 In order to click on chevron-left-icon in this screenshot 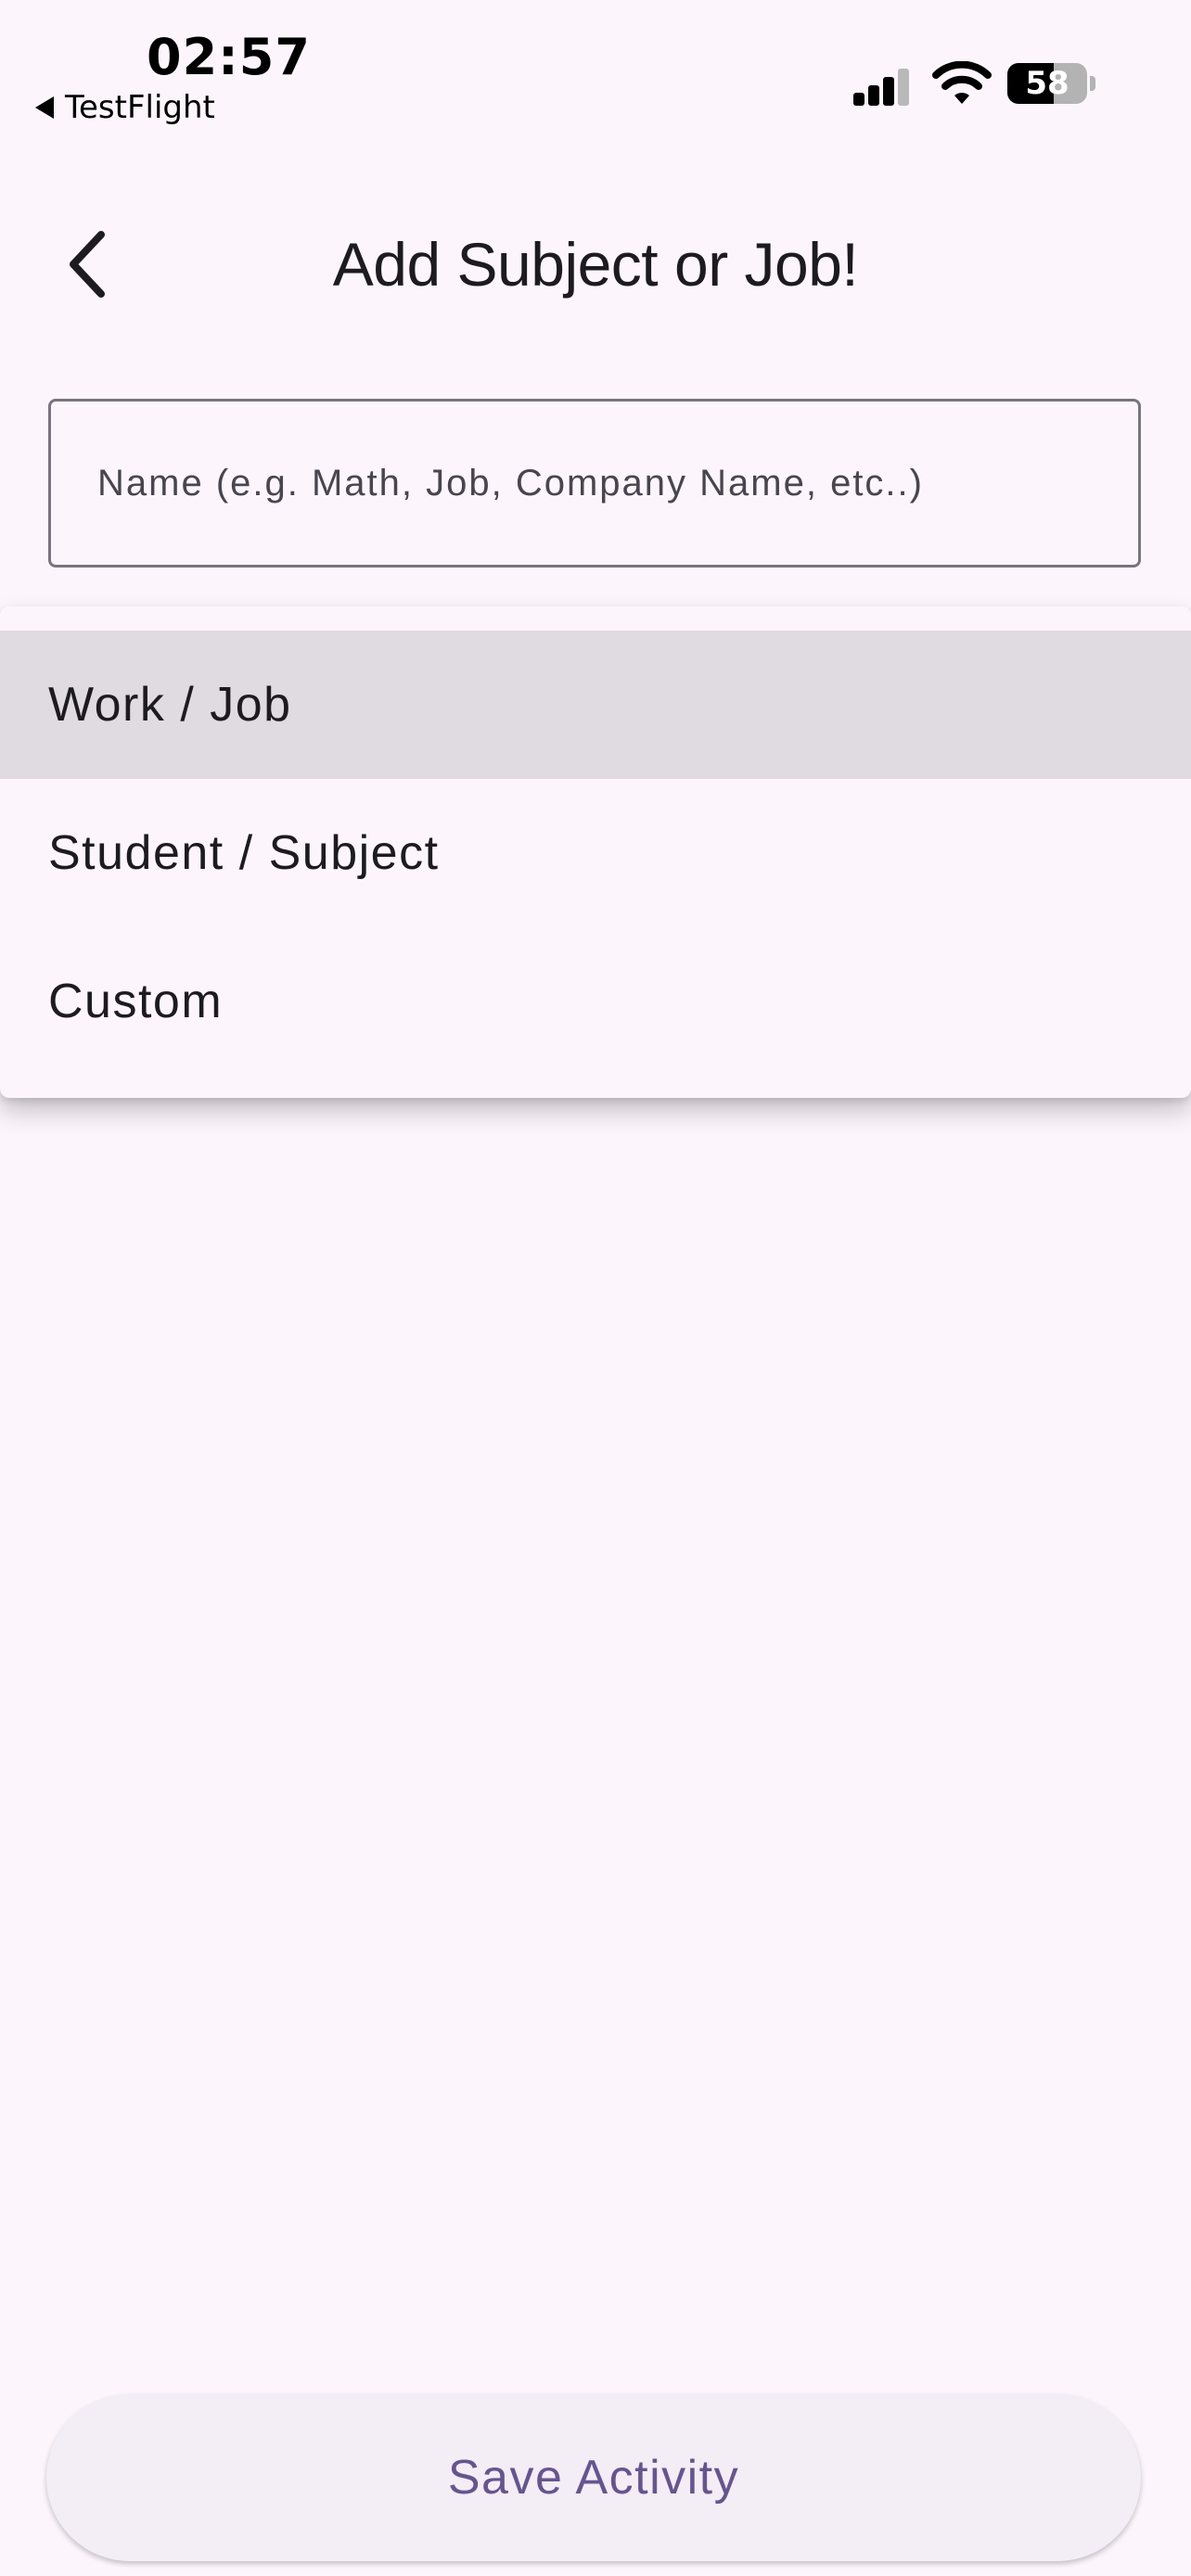, I will do `click(87, 264)`.